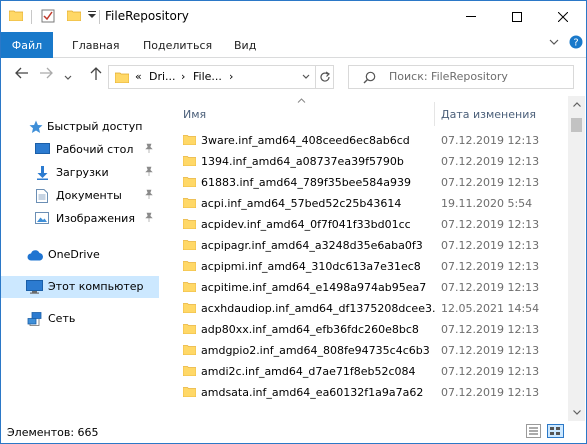 The image size is (587, 444). Describe the element at coordinates (576, 412) in the screenshot. I see `scroll-down-arrow` at that location.